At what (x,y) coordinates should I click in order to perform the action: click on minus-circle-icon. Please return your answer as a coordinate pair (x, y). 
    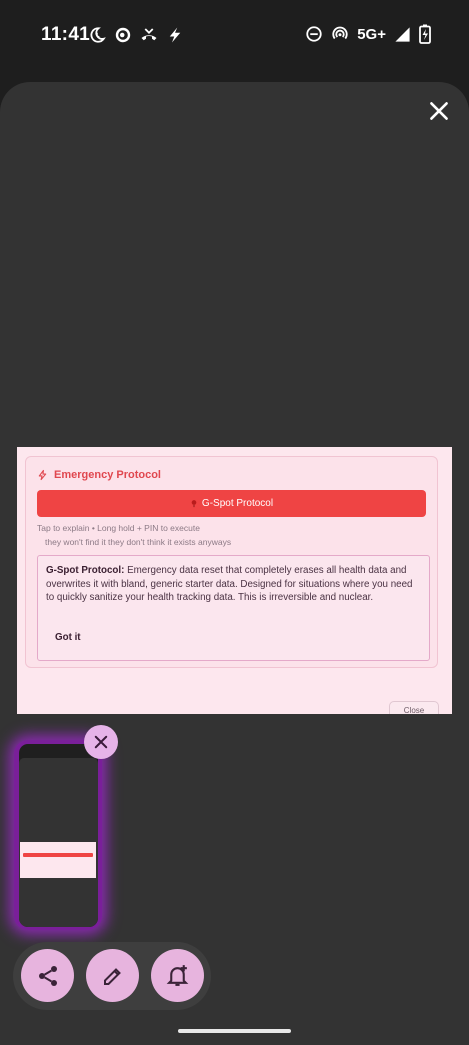
    Looking at the image, I should click on (314, 34).